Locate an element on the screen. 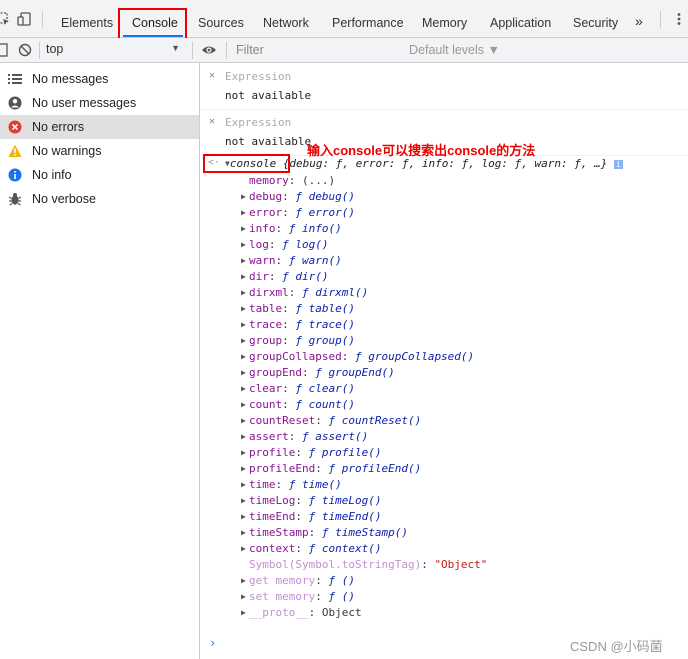  property-row: ▶ assert: ƒ assert() is located at coordinates (304, 438).